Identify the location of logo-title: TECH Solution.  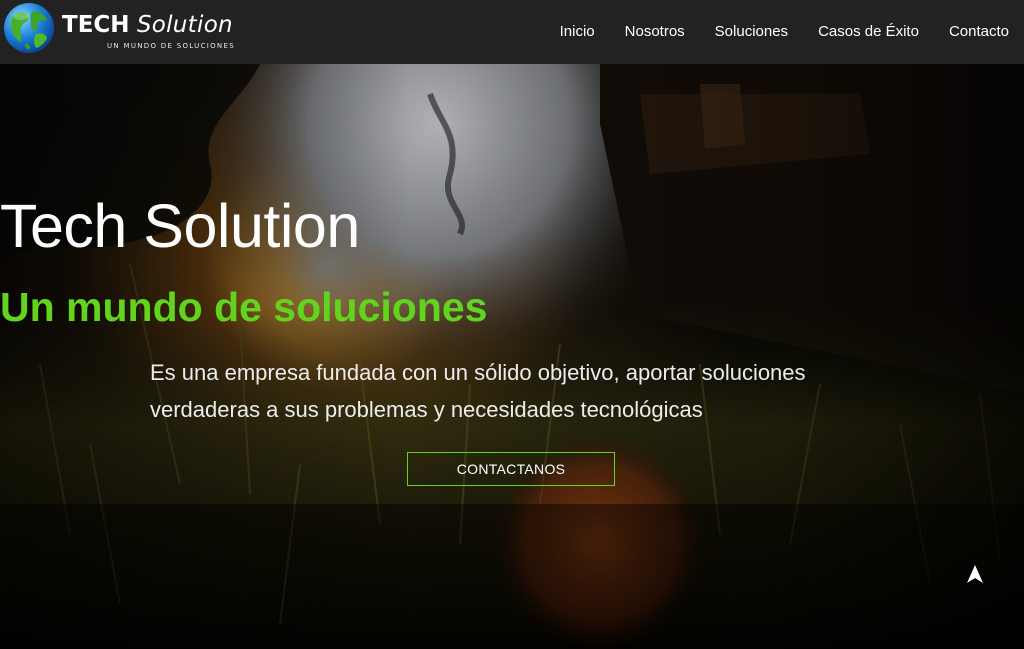
(147, 25).